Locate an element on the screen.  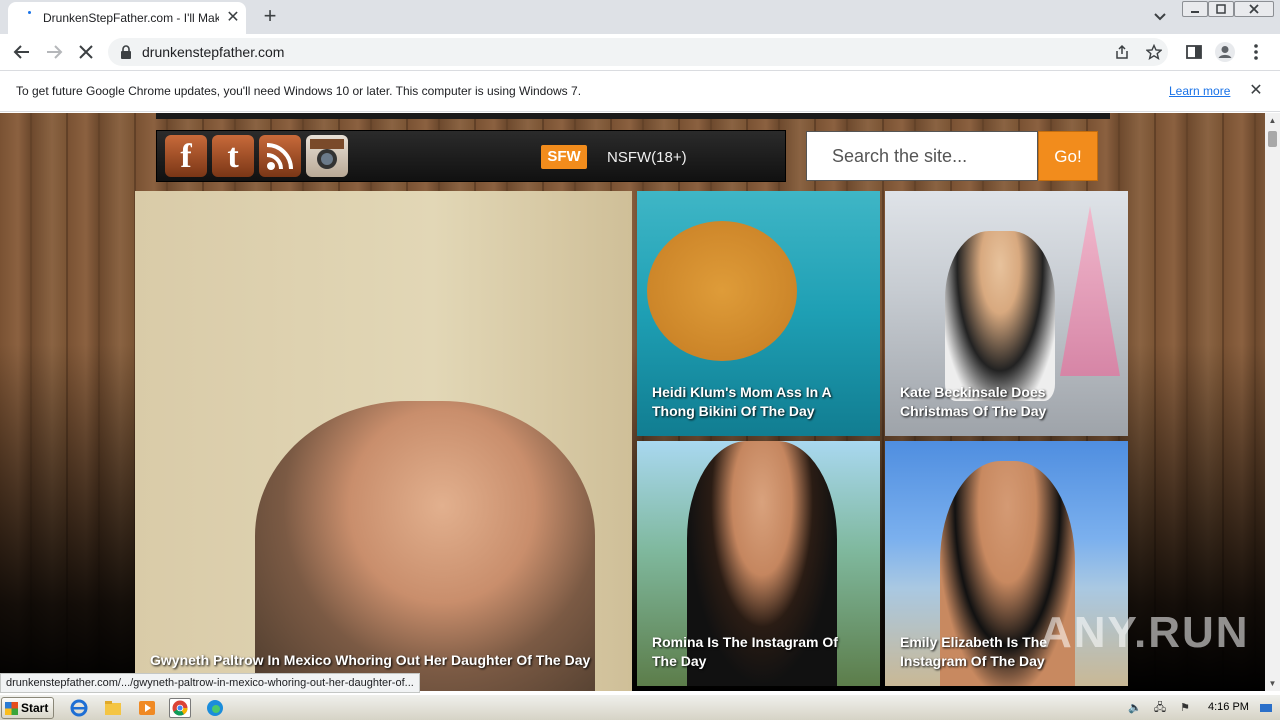
volume-icon: 🔈 is located at coordinates (1135, 708).